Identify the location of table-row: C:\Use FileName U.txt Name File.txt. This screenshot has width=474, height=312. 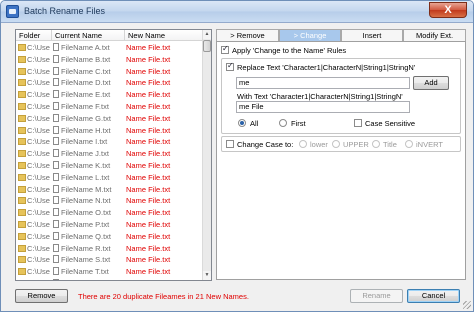
(109, 279).